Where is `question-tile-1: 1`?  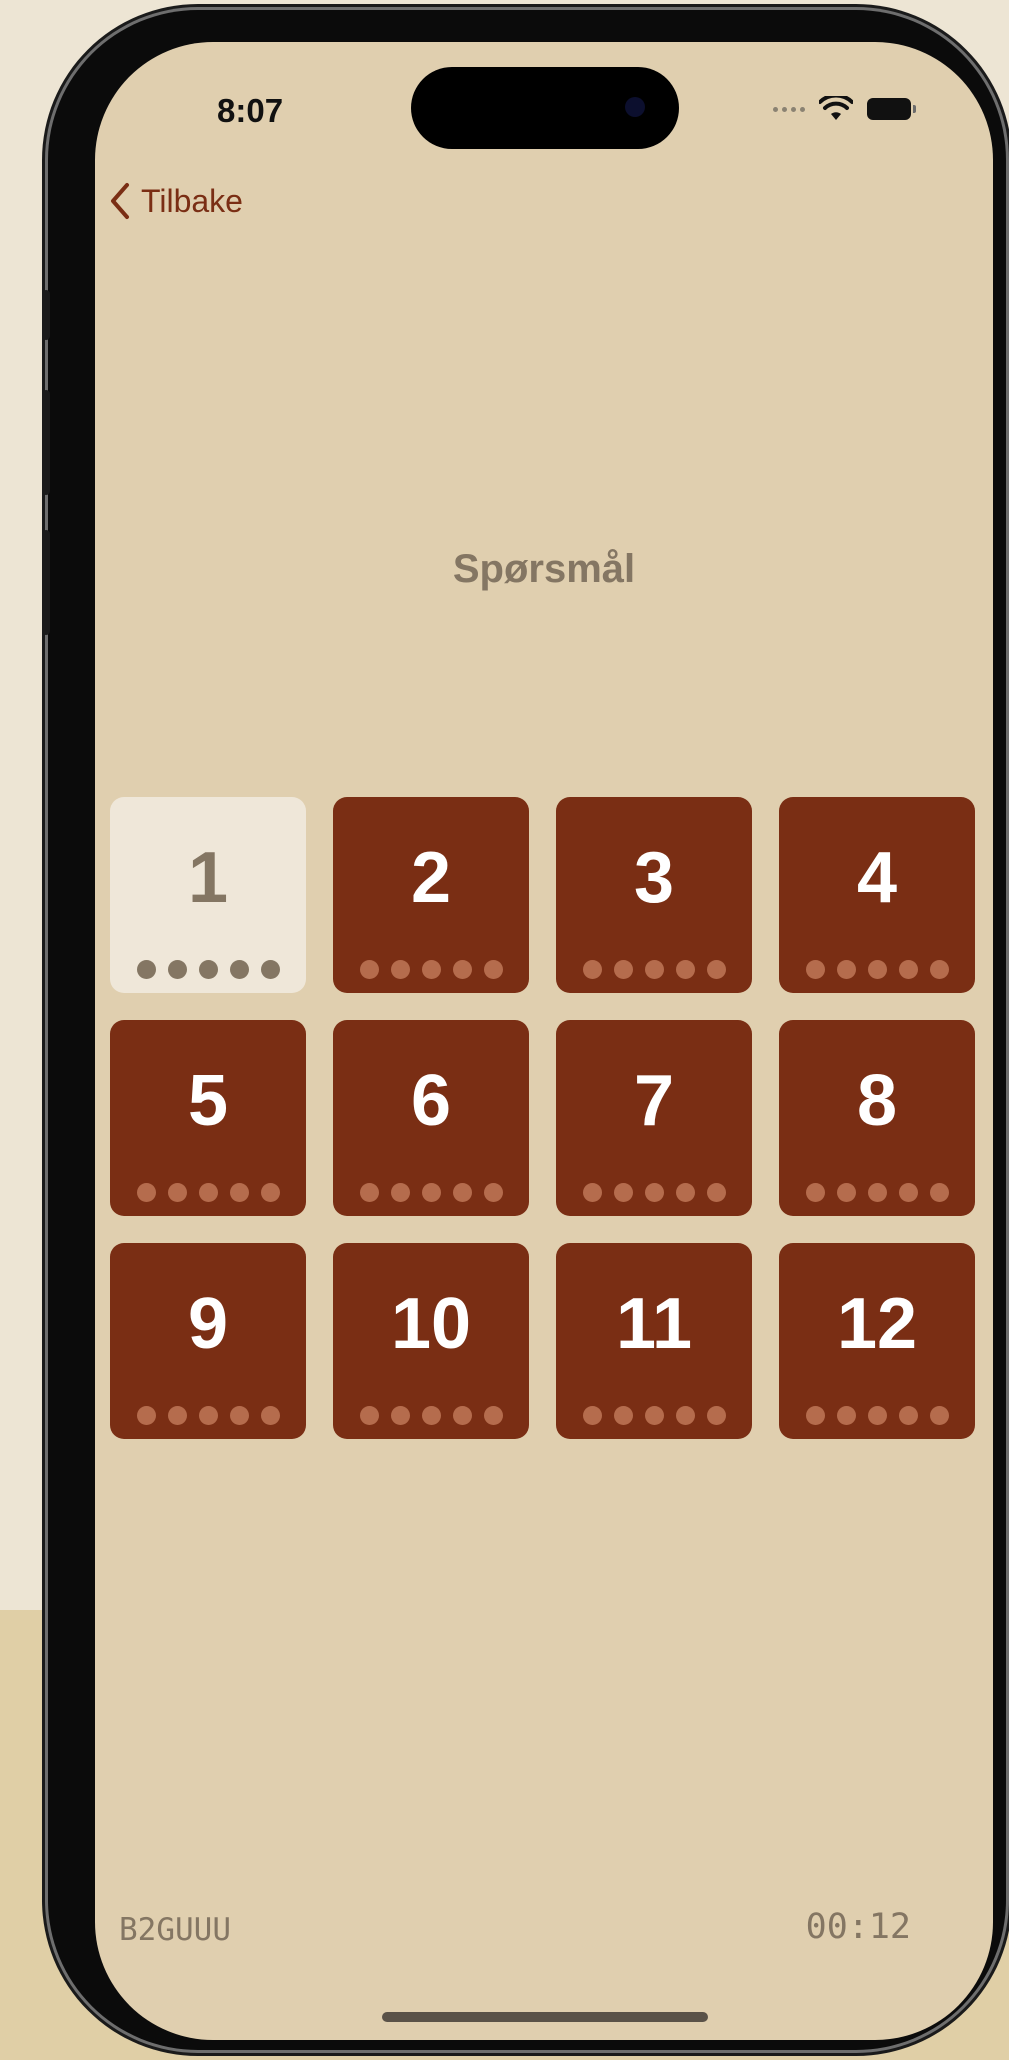
question-tile-1: 1 is located at coordinates (208, 895).